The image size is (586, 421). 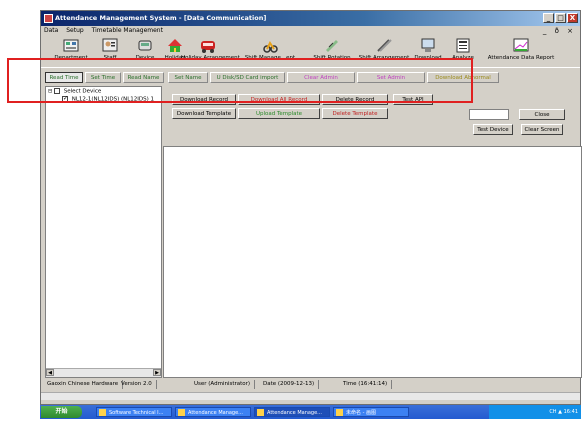 What do you see at coordinates (204, 99) in the screenshot?
I see `download-record-button: Download Record` at bounding box center [204, 99].